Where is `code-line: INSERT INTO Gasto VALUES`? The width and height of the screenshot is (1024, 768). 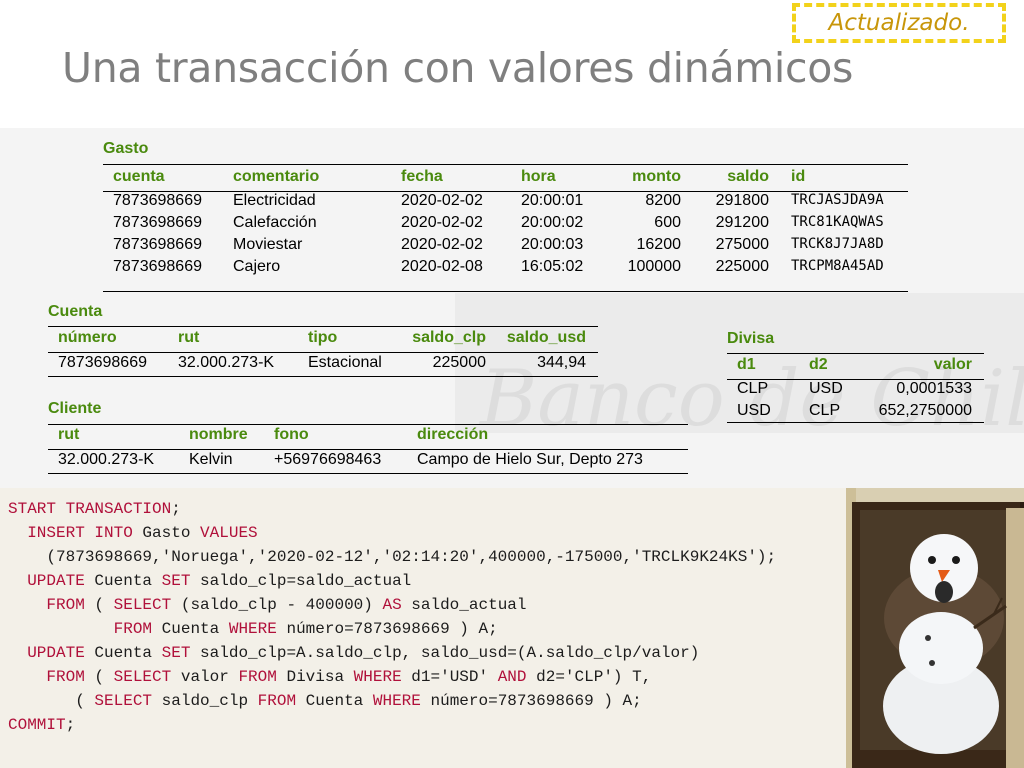
code-line: INSERT INTO Gasto VALUES is located at coordinates (132, 533).